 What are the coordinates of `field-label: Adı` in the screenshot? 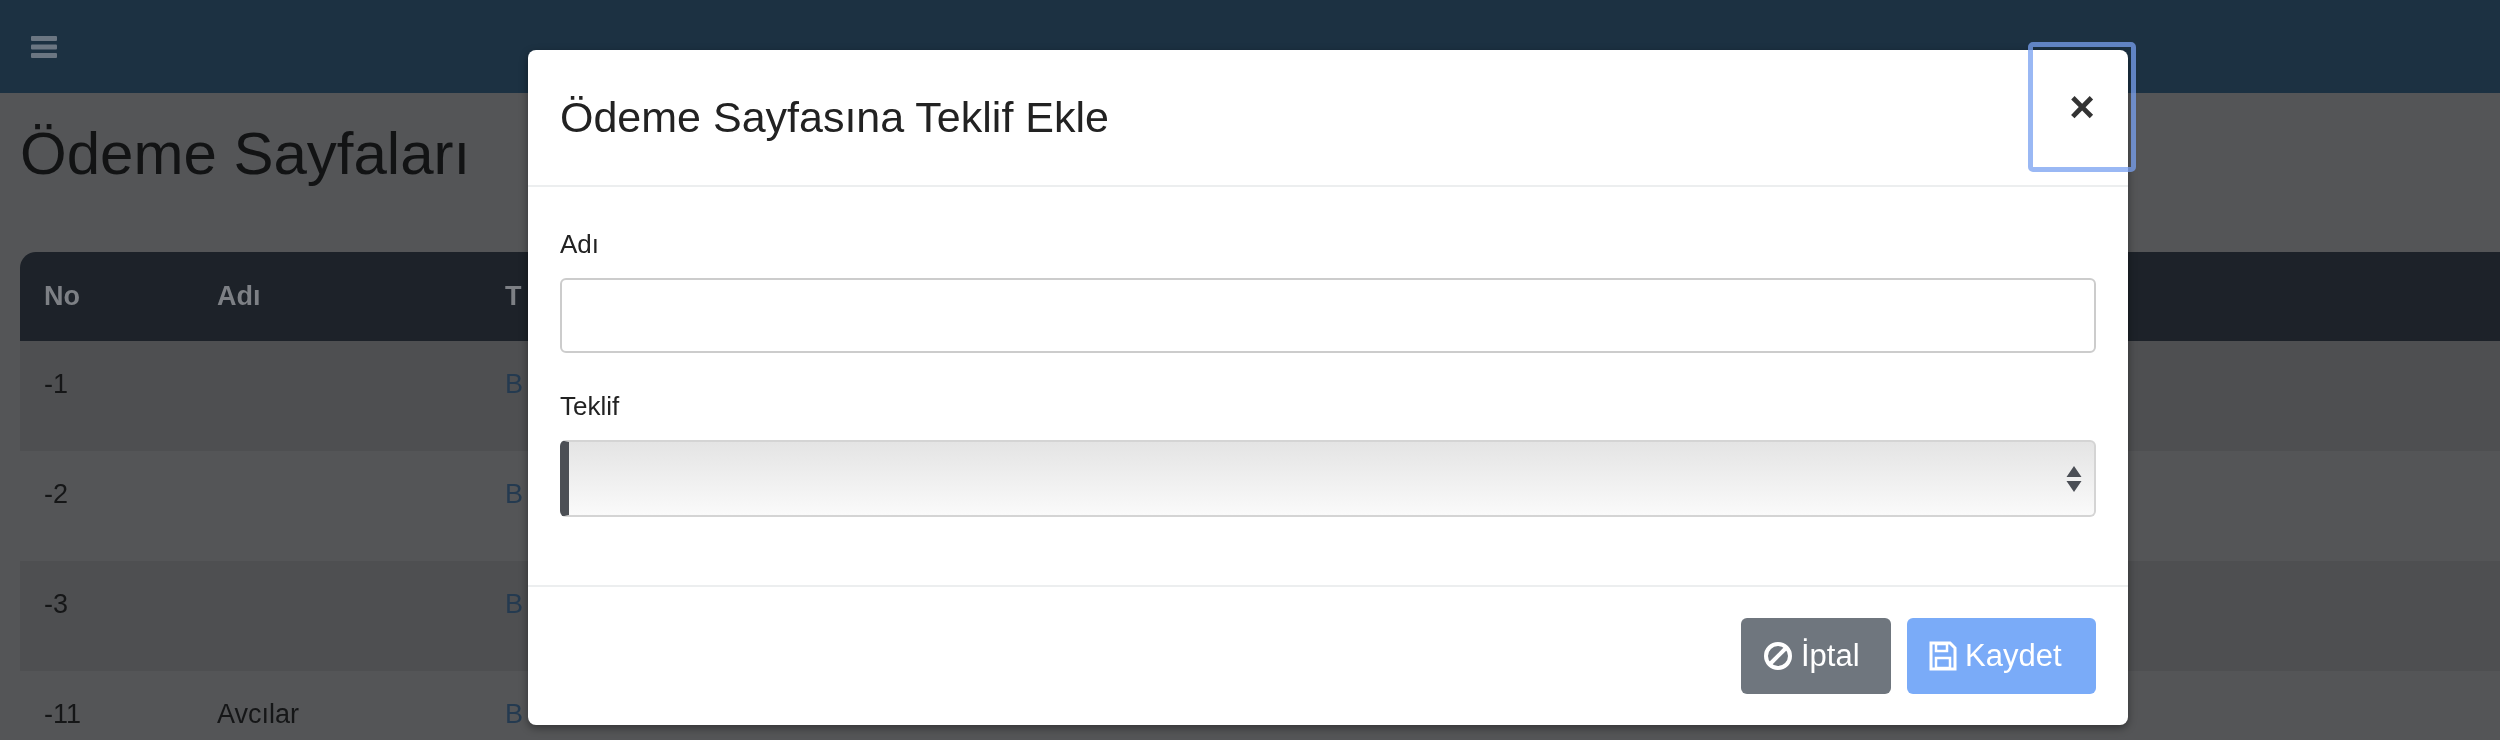 It's located at (580, 244).